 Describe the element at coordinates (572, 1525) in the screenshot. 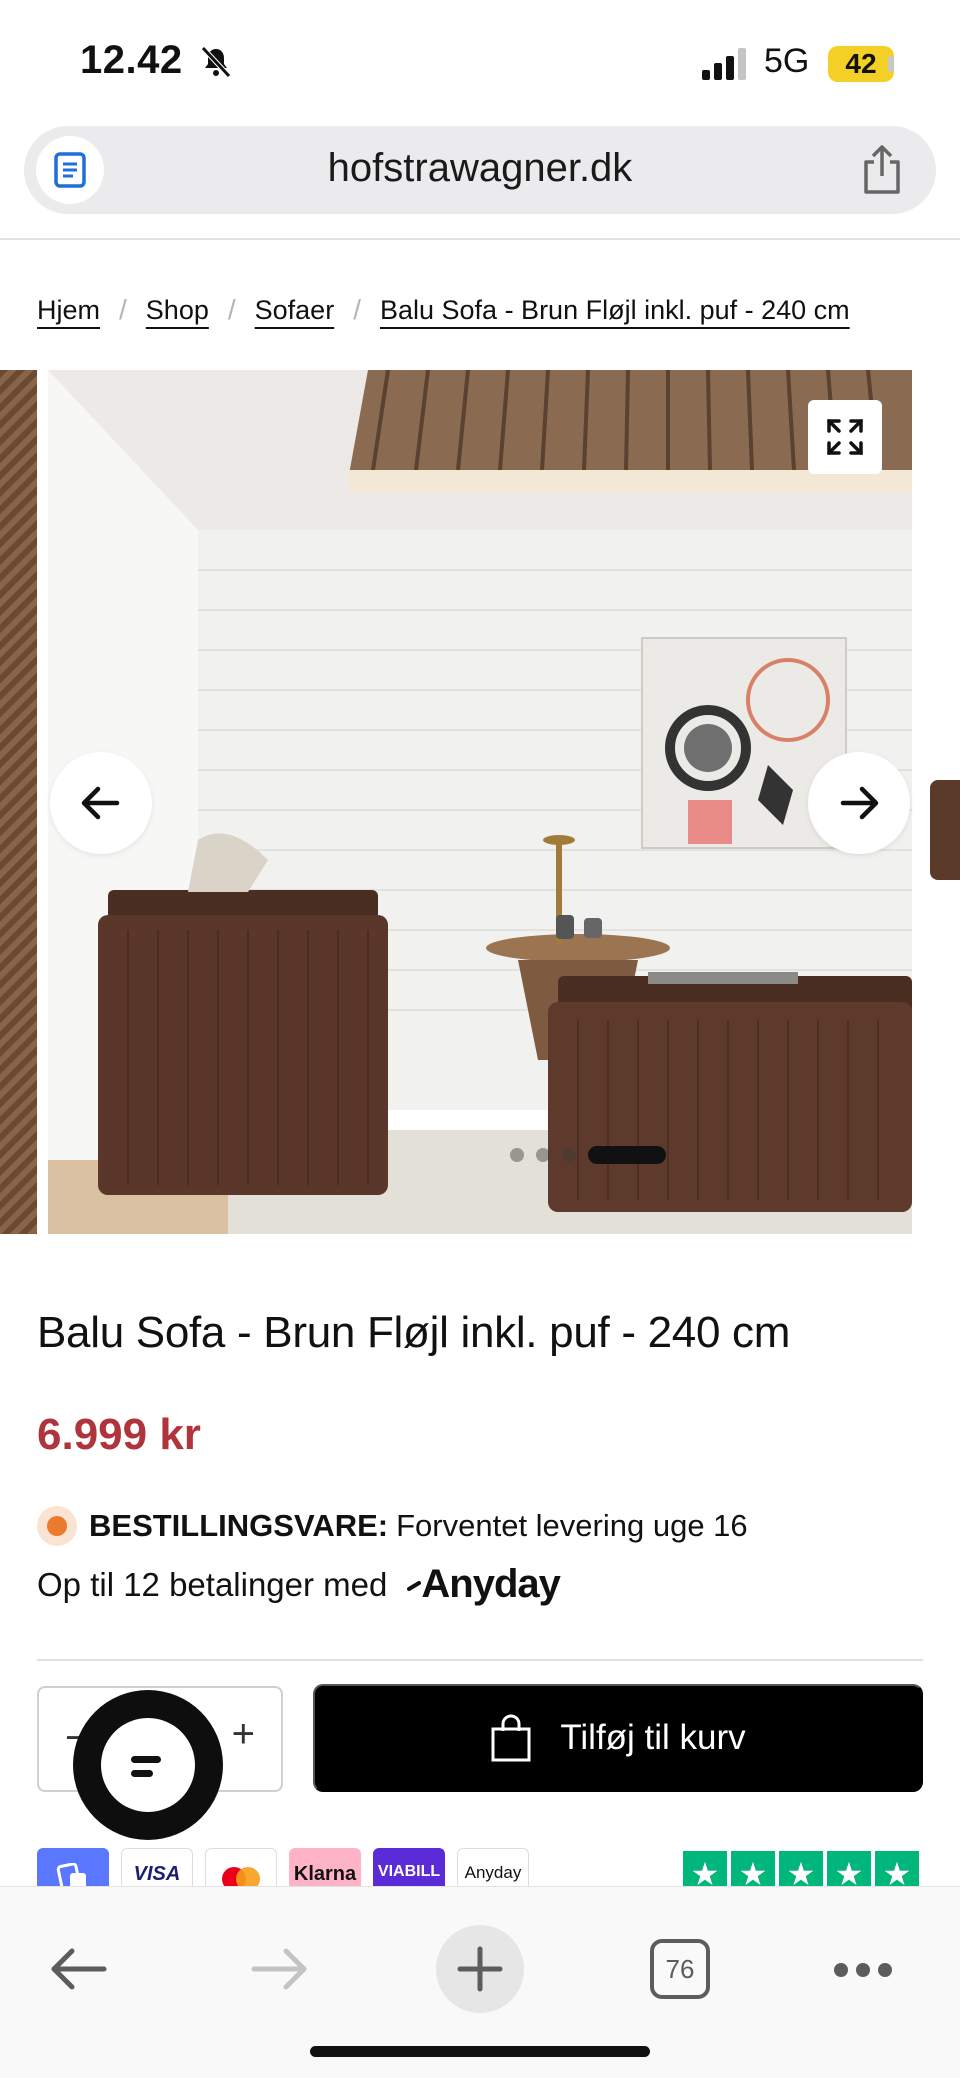

I see `stock-delivery-text: Forventet levering uge 16` at that location.